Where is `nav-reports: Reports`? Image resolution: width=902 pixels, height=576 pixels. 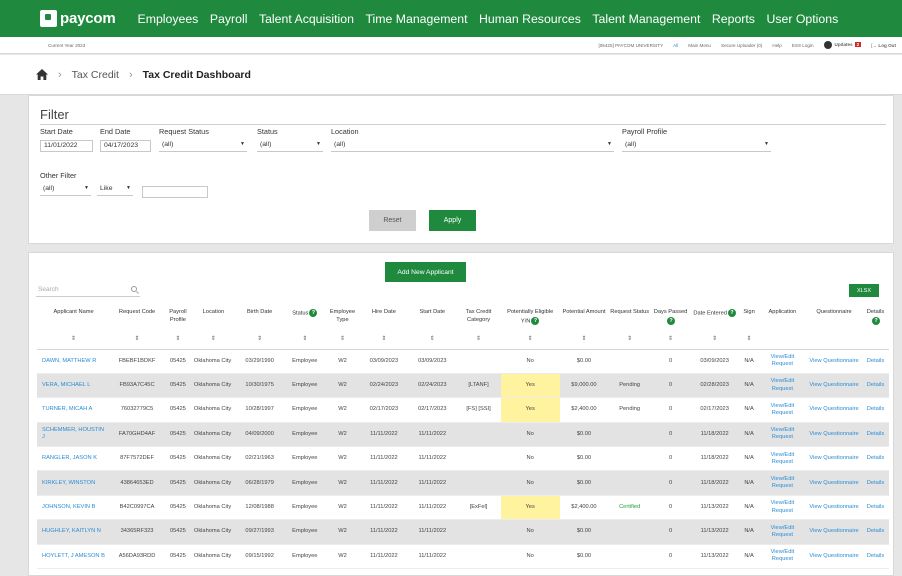 nav-reports: Reports is located at coordinates (733, 19).